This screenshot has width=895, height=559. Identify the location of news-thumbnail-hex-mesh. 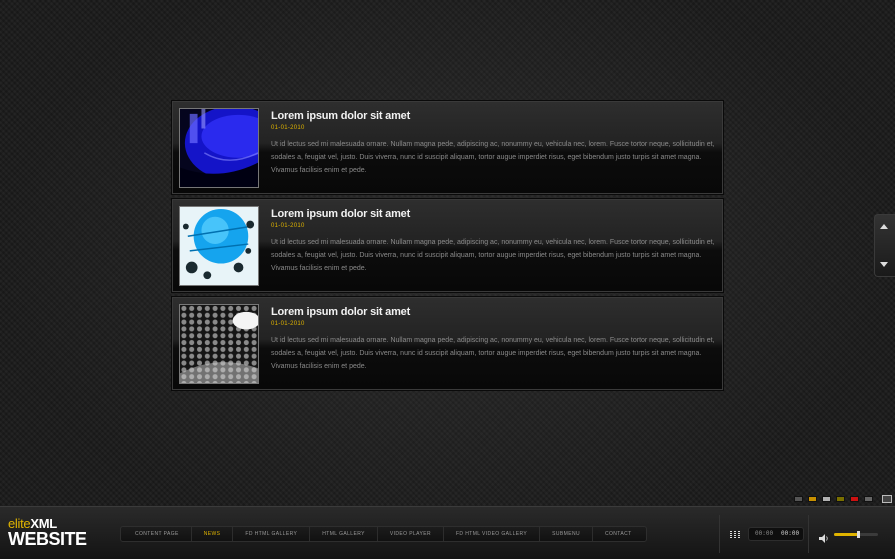
(219, 344).